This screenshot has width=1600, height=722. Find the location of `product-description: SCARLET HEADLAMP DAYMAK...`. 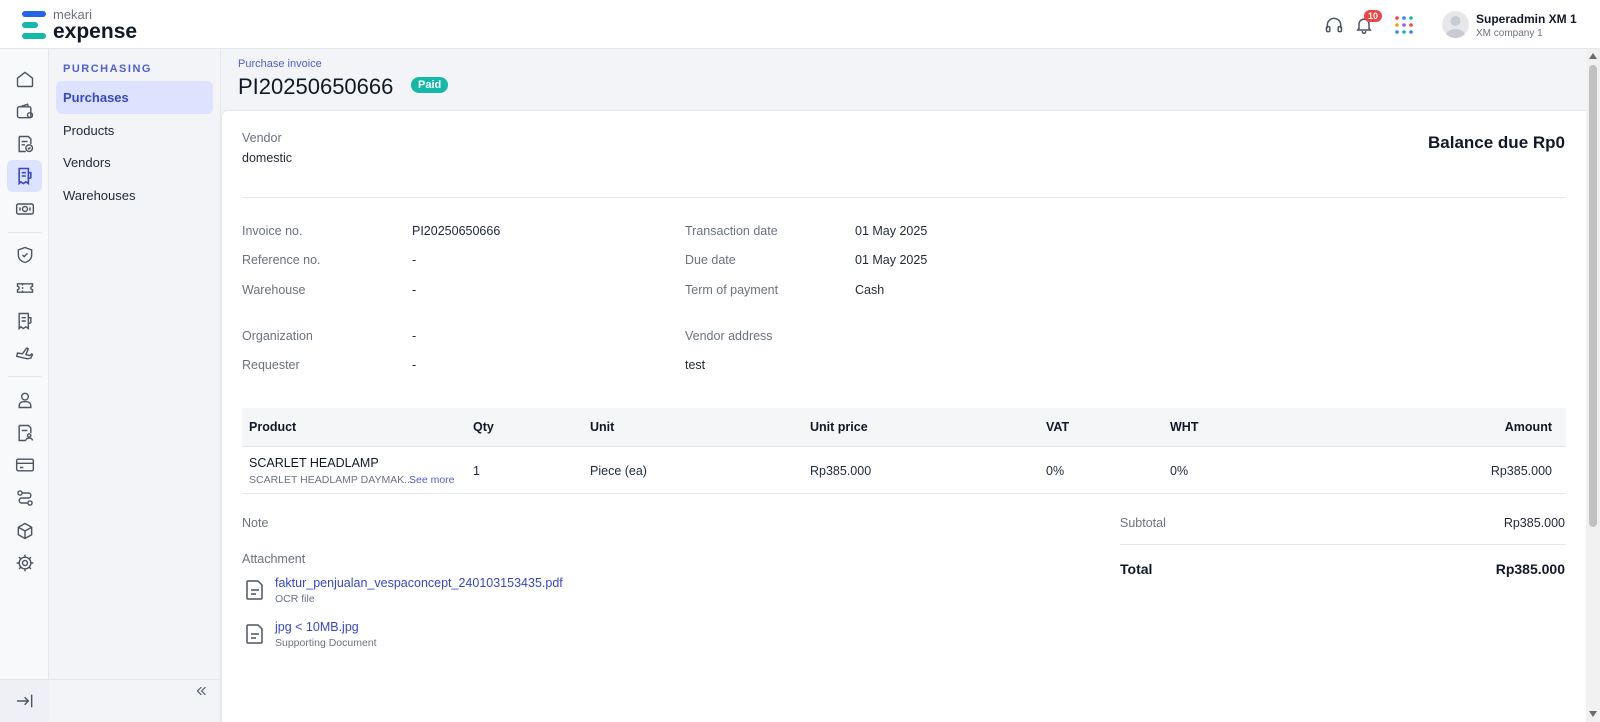

product-description: SCARLET HEADLAMP DAYMAK... is located at coordinates (331, 480).